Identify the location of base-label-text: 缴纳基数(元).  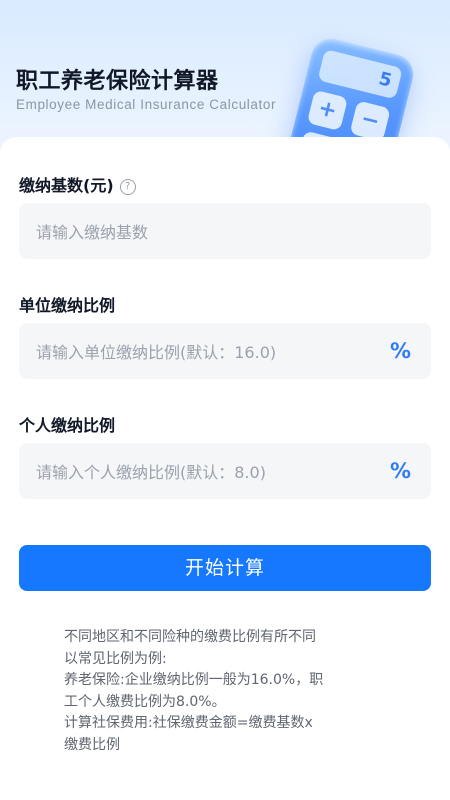
(66, 185).